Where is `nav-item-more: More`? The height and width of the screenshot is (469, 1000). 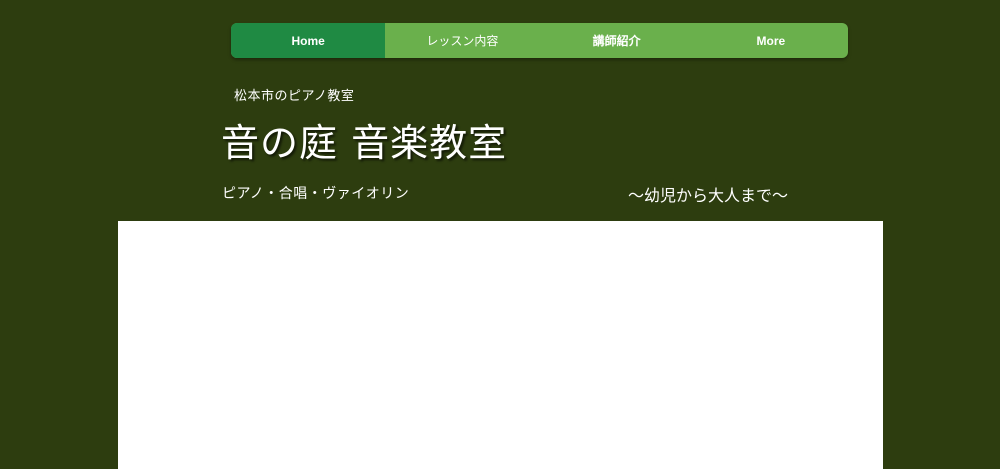
nav-item-more: More is located at coordinates (771, 40).